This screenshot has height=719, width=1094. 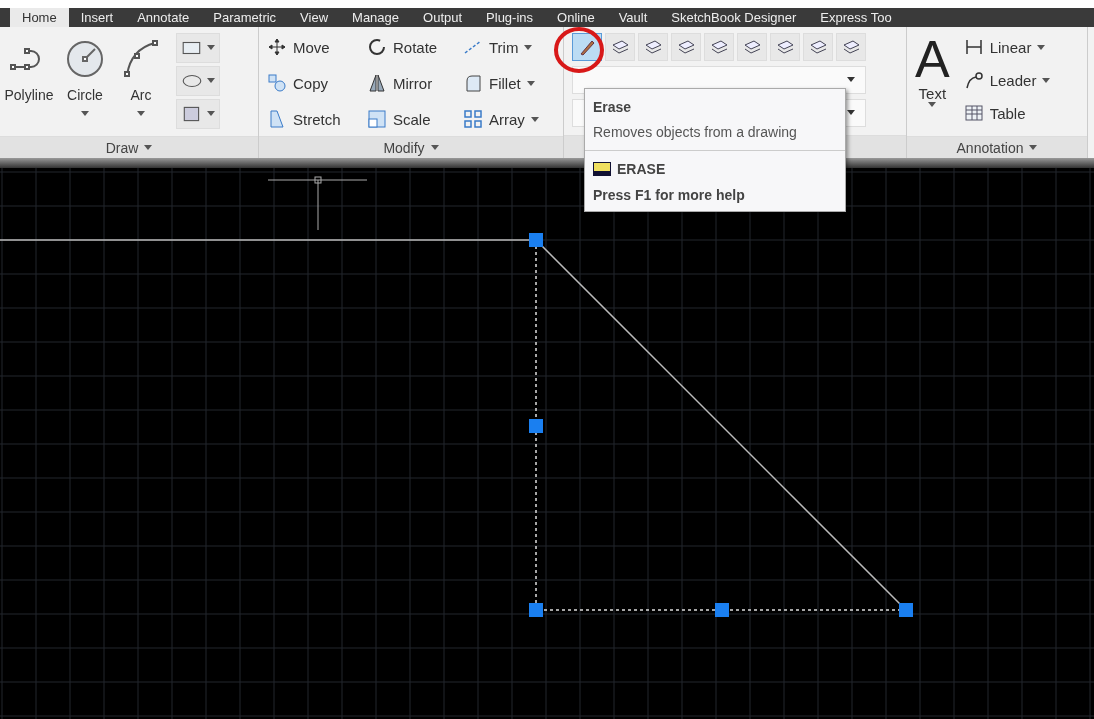 What do you see at coordinates (141, 84) in the screenshot?
I see `draw-tool-button: Arc` at bounding box center [141, 84].